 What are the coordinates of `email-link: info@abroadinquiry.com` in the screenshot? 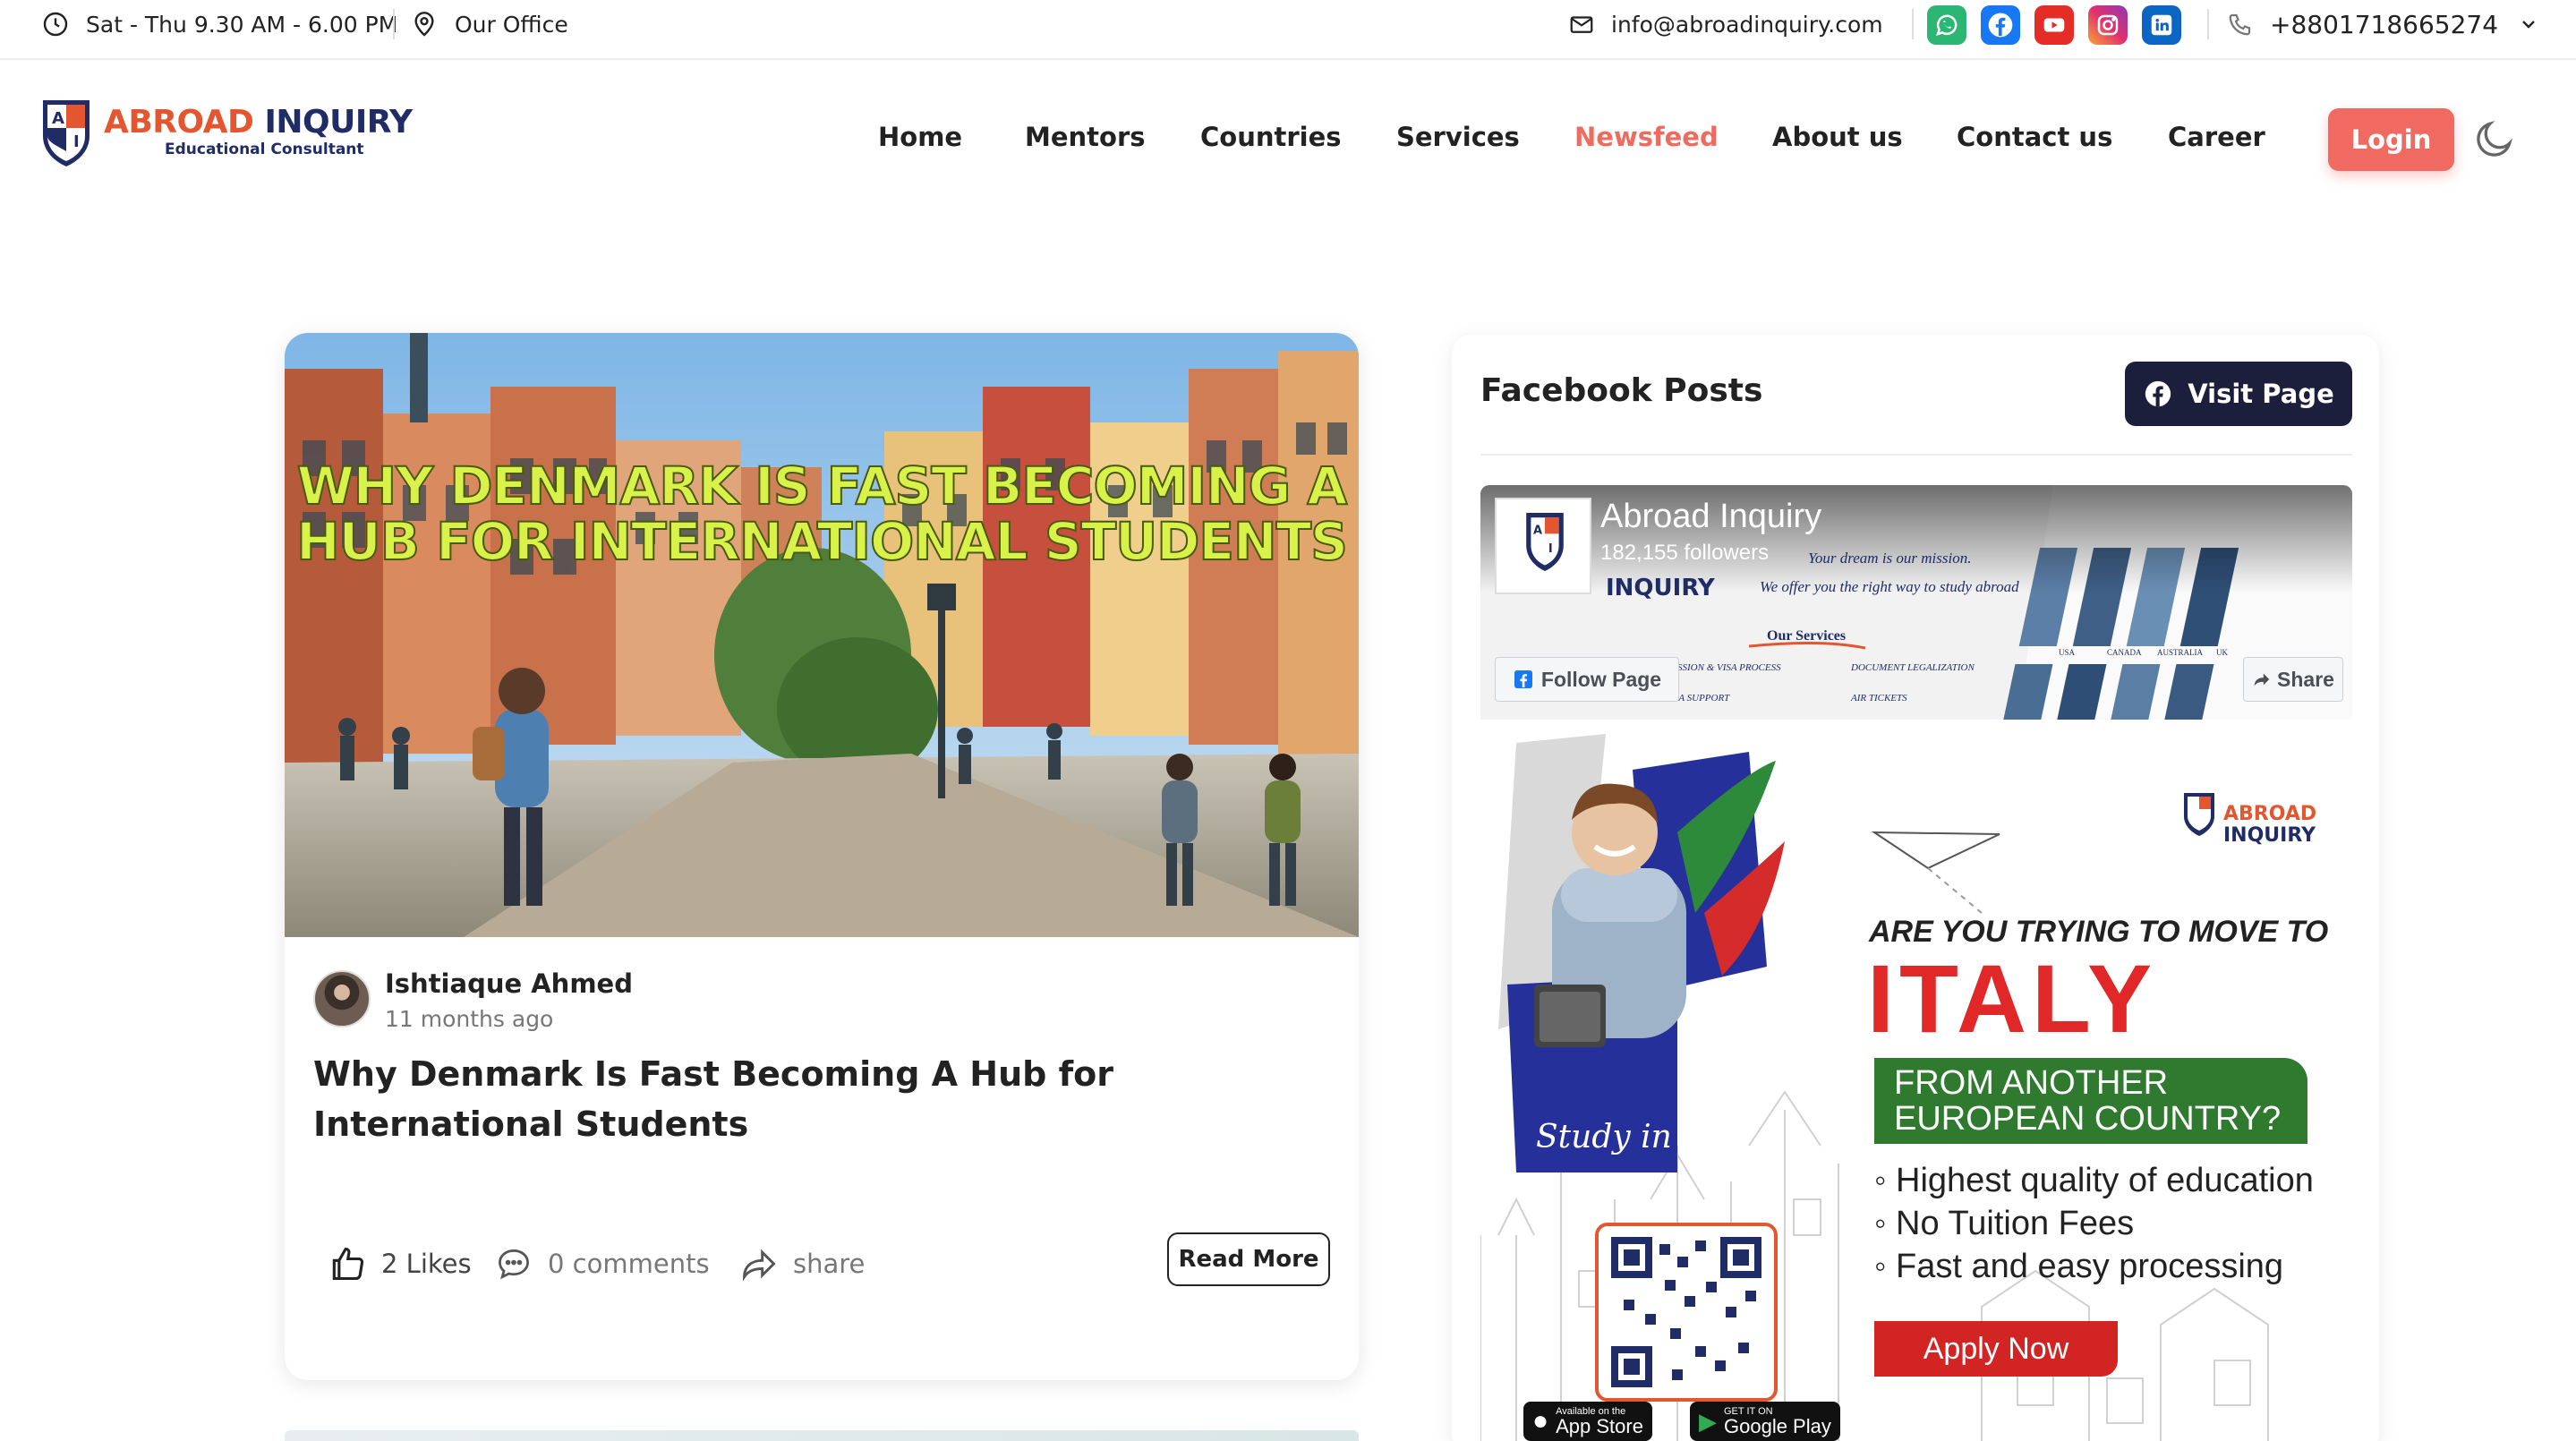 It's located at (1725, 24).